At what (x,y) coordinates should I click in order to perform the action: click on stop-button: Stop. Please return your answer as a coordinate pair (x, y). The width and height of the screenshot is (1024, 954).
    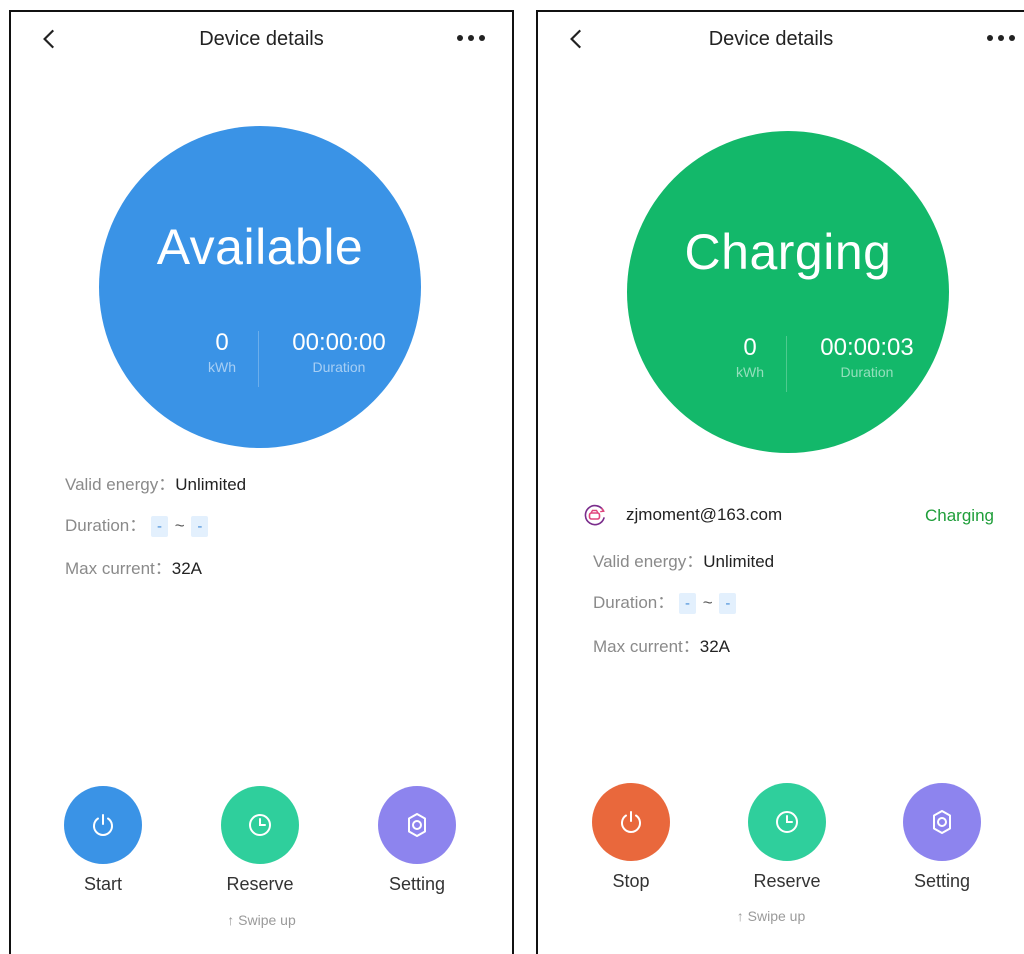
    Looking at the image, I should click on (631, 837).